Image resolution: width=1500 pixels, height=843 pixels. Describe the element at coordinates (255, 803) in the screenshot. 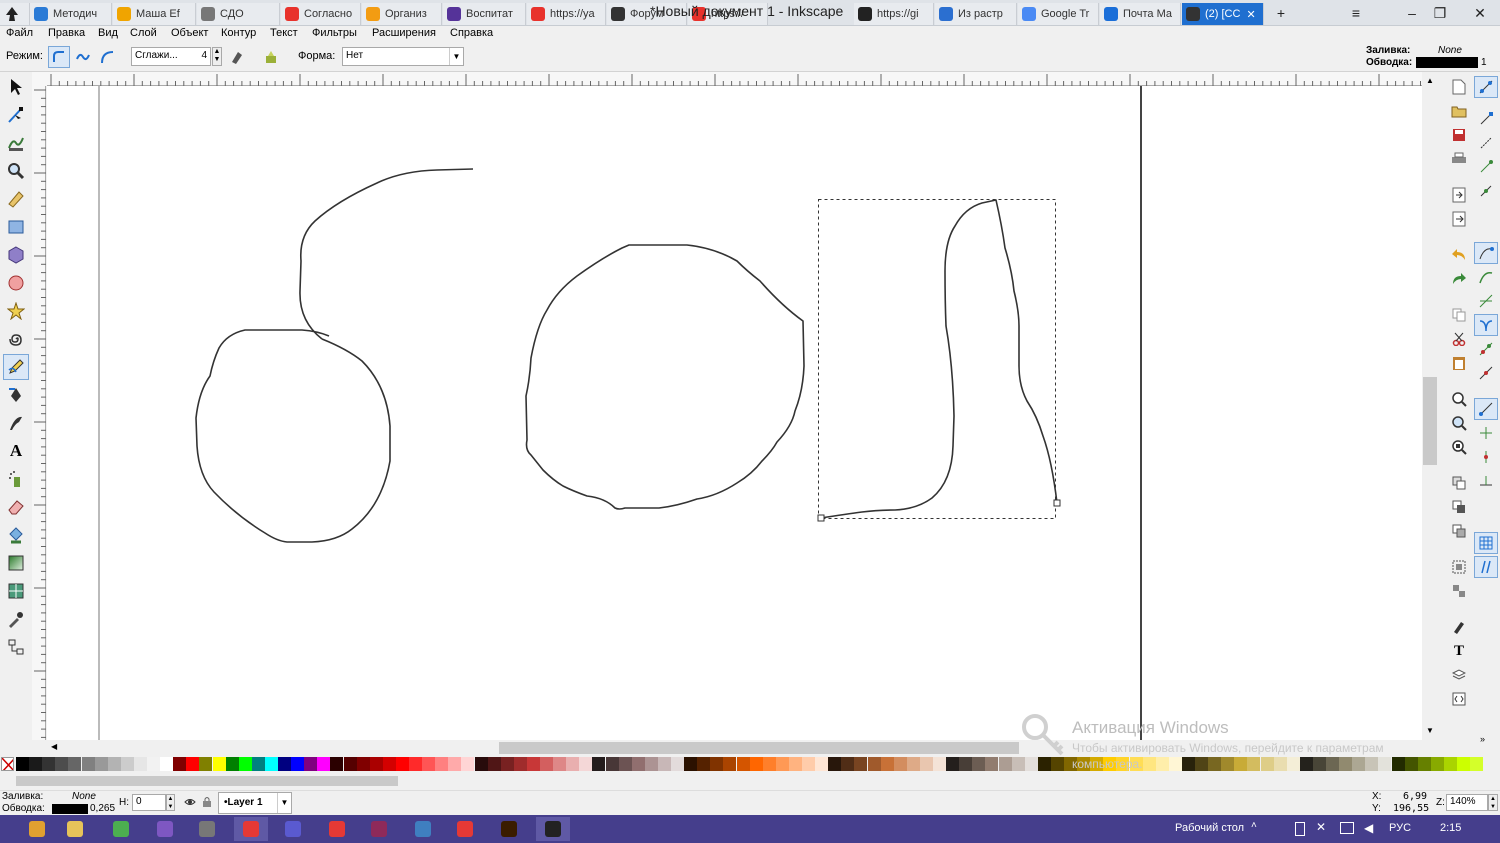

I see `layer-select: •Layer 1 ▼` at that location.